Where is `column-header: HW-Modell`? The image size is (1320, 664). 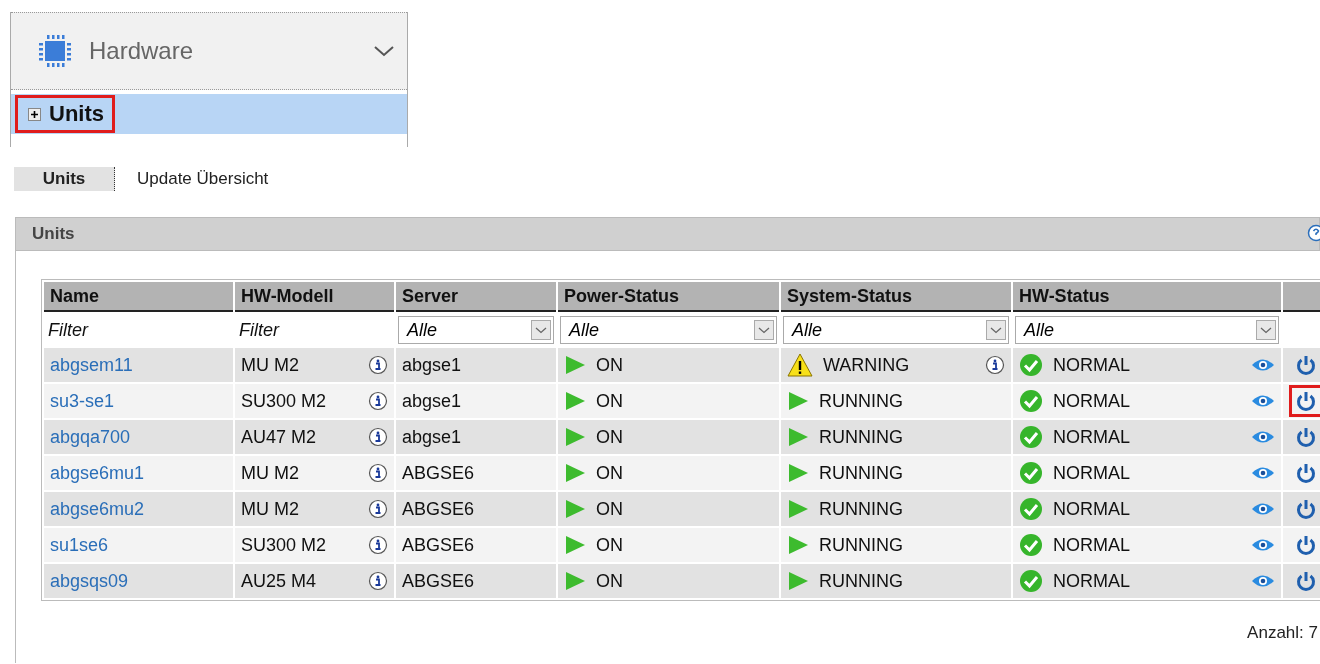 column-header: HW-Modell is located at coordinates (314, 297).